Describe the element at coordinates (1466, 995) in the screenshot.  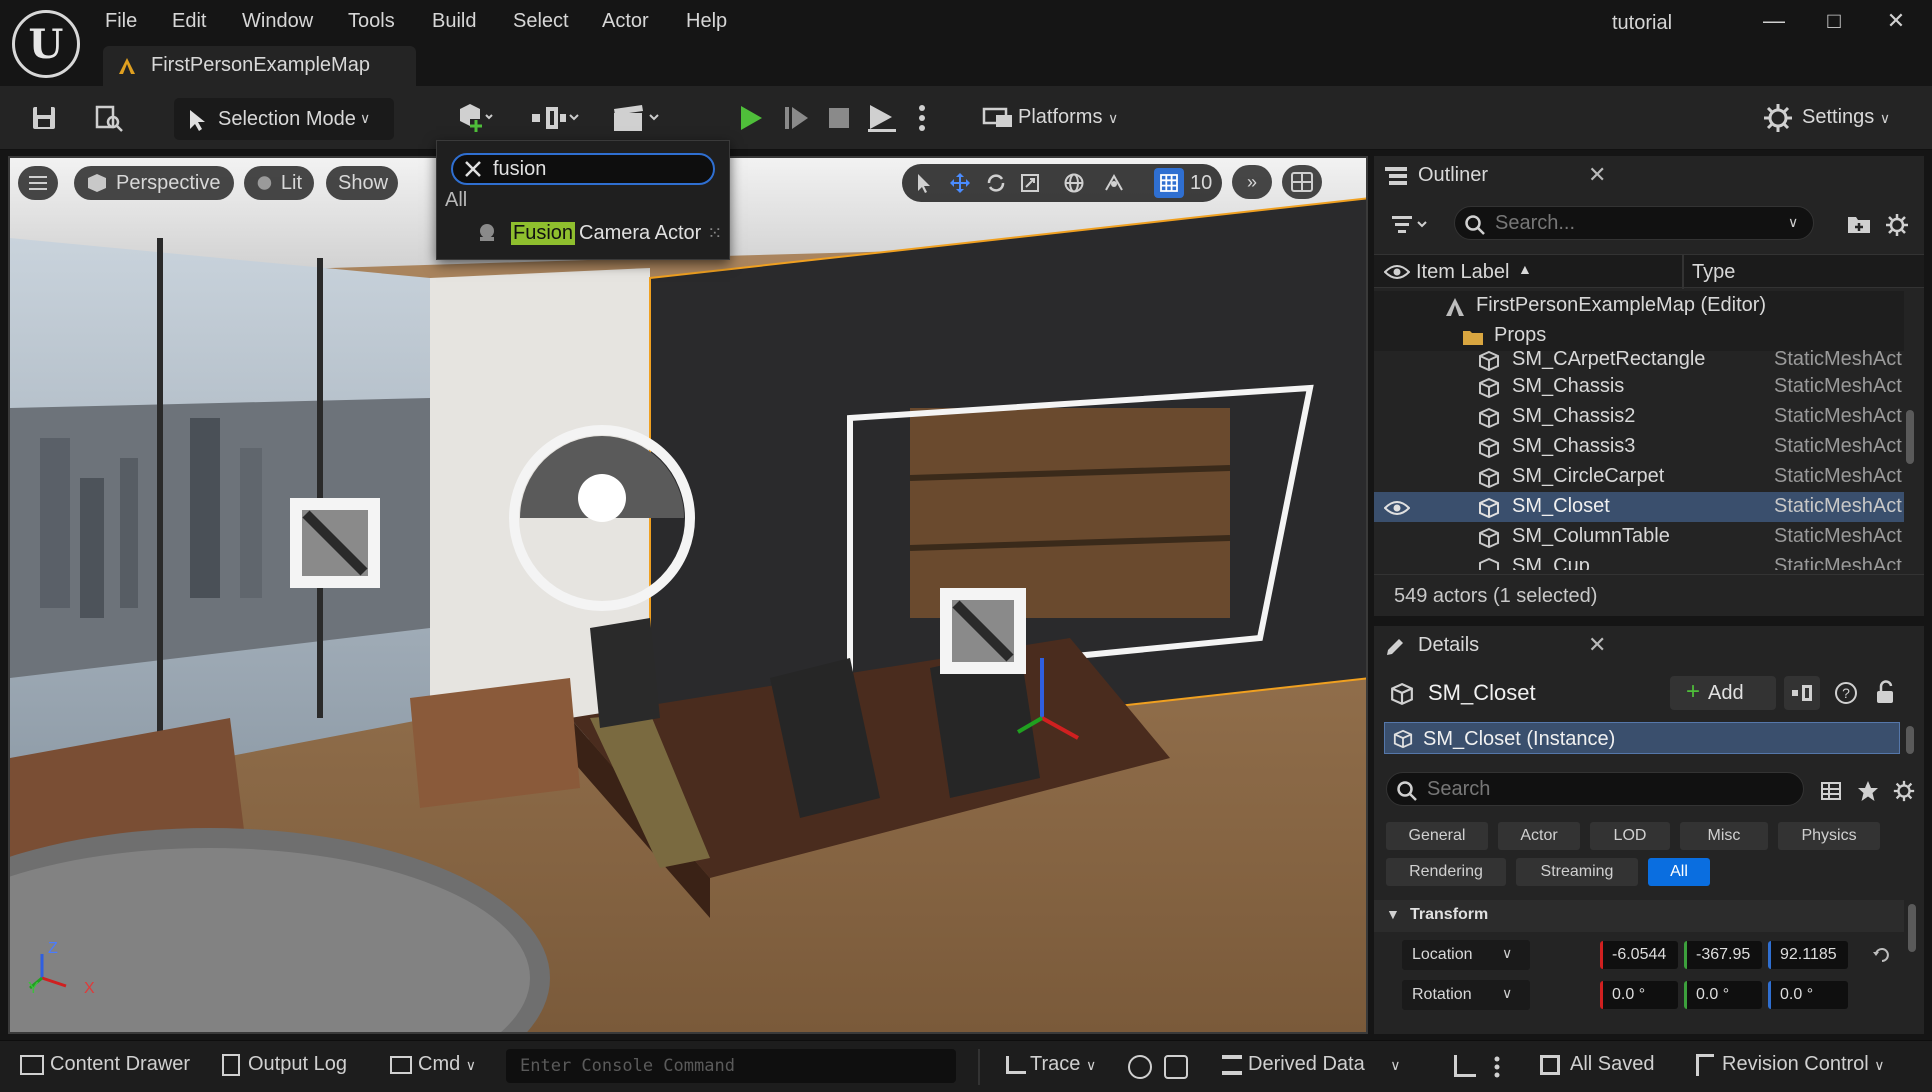
I see `rotation-dropdown: Rotation ∨` at that location.